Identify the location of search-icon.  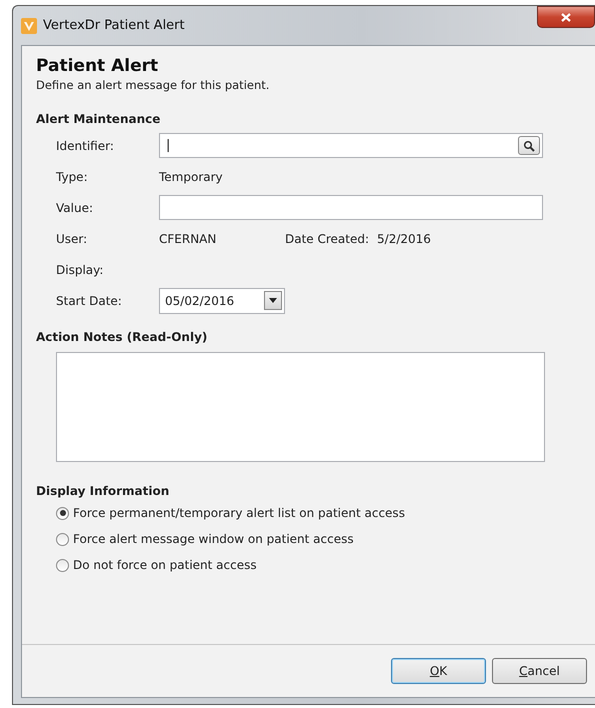
(529, 146).